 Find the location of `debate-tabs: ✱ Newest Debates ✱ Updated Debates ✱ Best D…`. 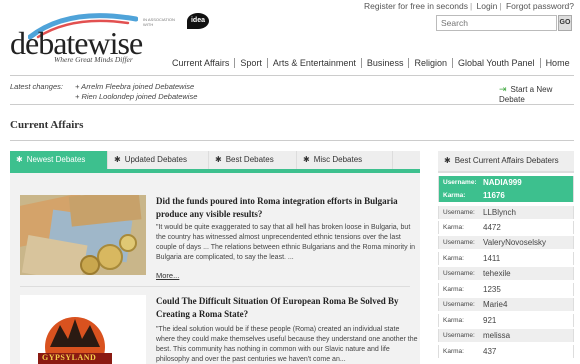

debate-tabs: ✱ Newest Debates ✱ Updated Debates ✱ Best D… is located at coordinates (215, 162).